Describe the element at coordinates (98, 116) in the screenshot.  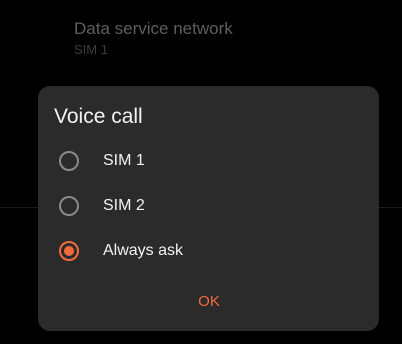
I see `dialog-title: Voice call` at that location.